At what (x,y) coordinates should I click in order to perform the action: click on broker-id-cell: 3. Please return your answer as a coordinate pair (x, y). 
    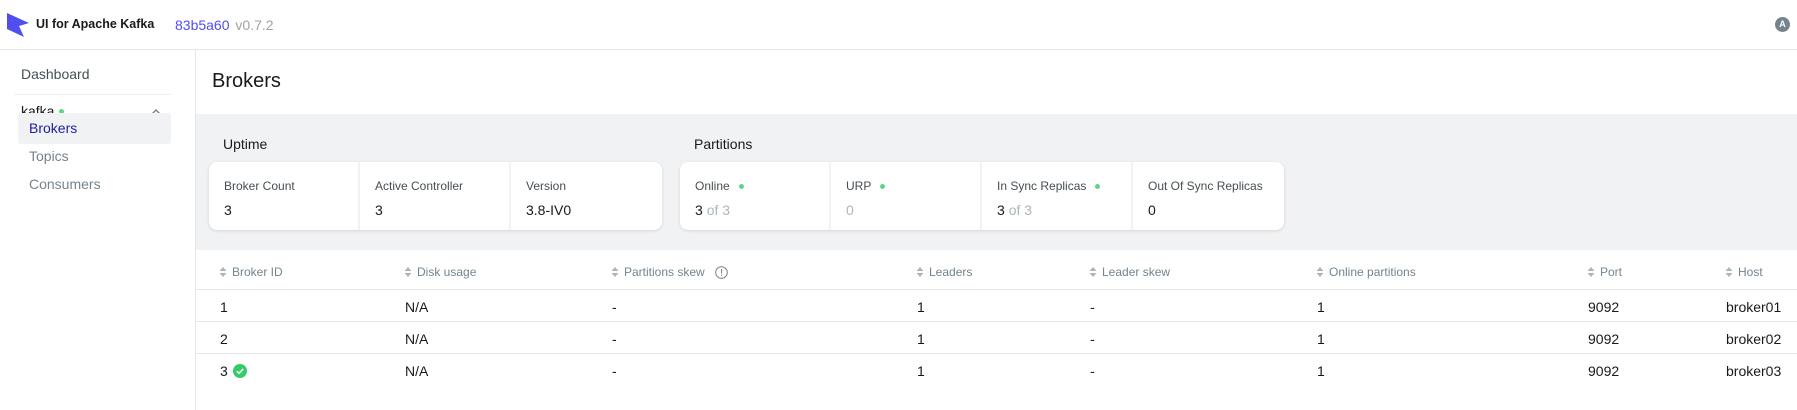
    Looking at the image, I should click on (233, 371).